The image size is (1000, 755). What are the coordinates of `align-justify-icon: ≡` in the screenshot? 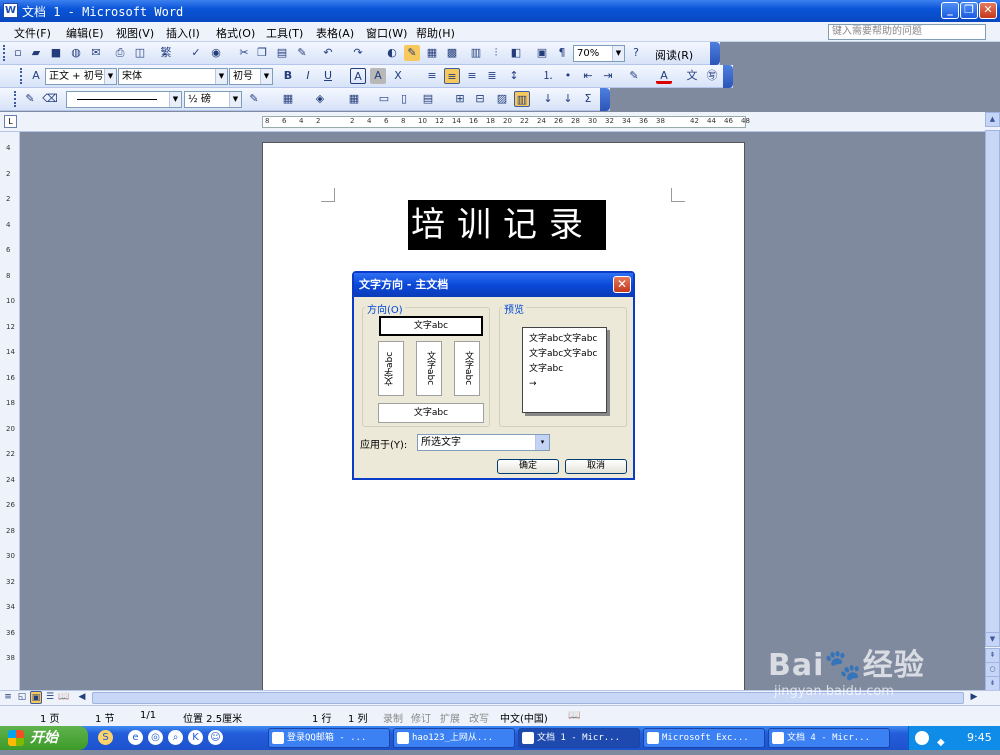 It's located at (432, 76).